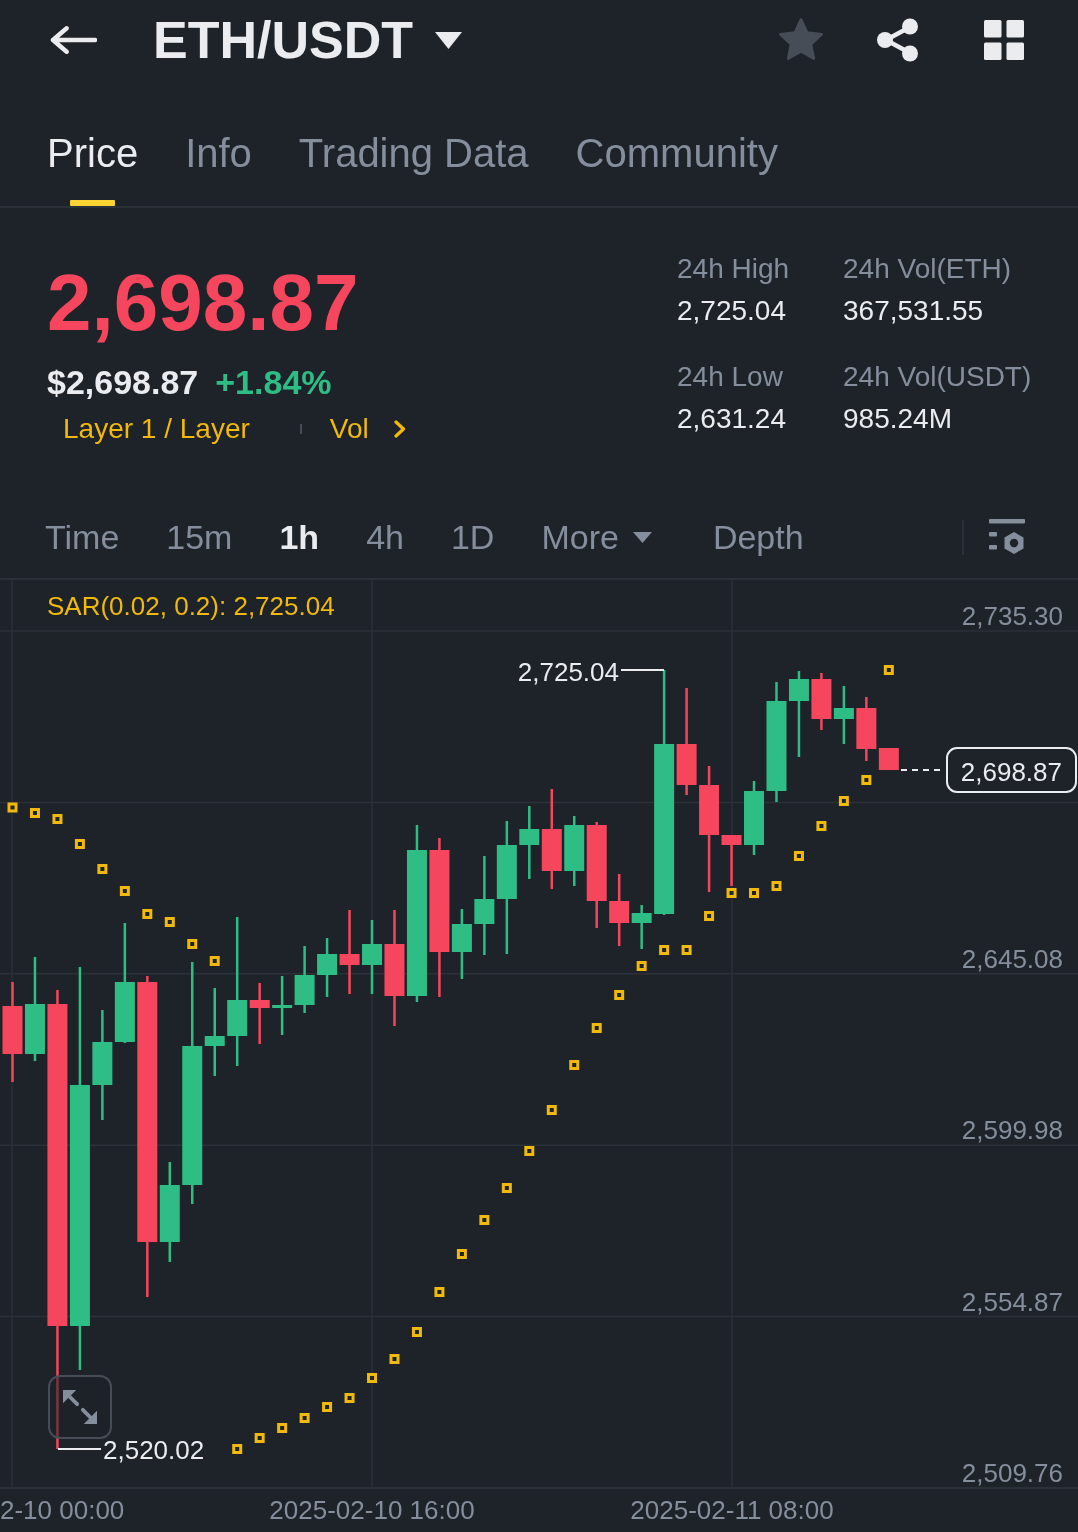  What do you see at coordinates (399, 429) in the screenshot?
I see `chevron-right-icon` at bounding box center [399, 429].